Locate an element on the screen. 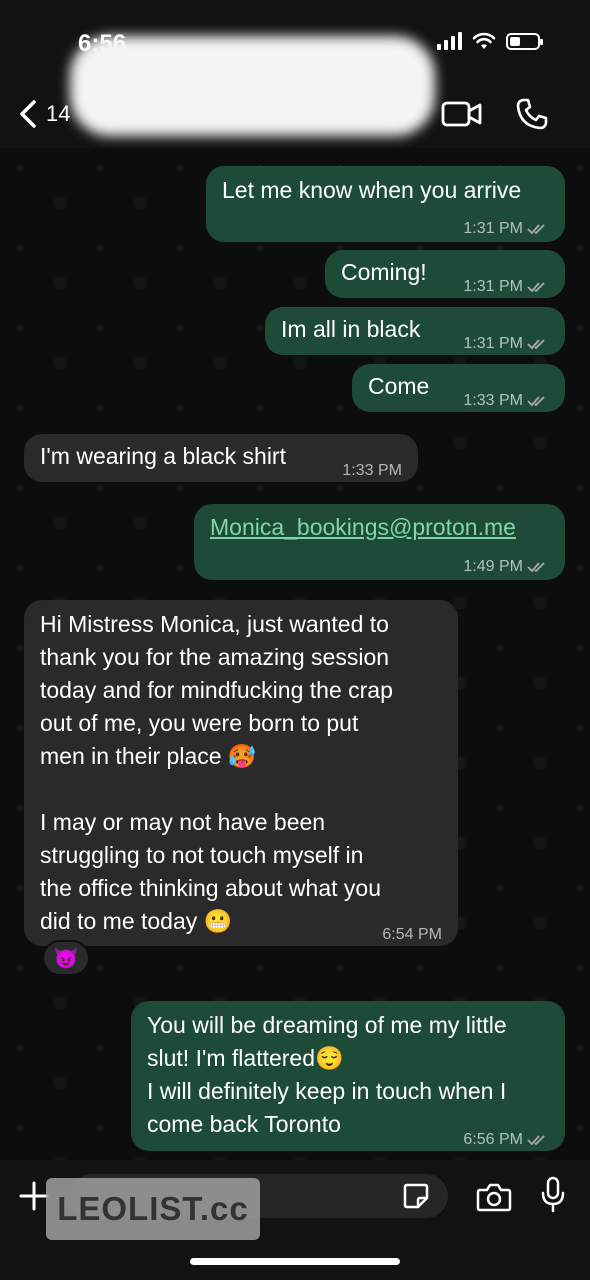 Image resolution: width=590 pixels, height=1280 pixels. signal-icon is located at coordinates (449, 41).